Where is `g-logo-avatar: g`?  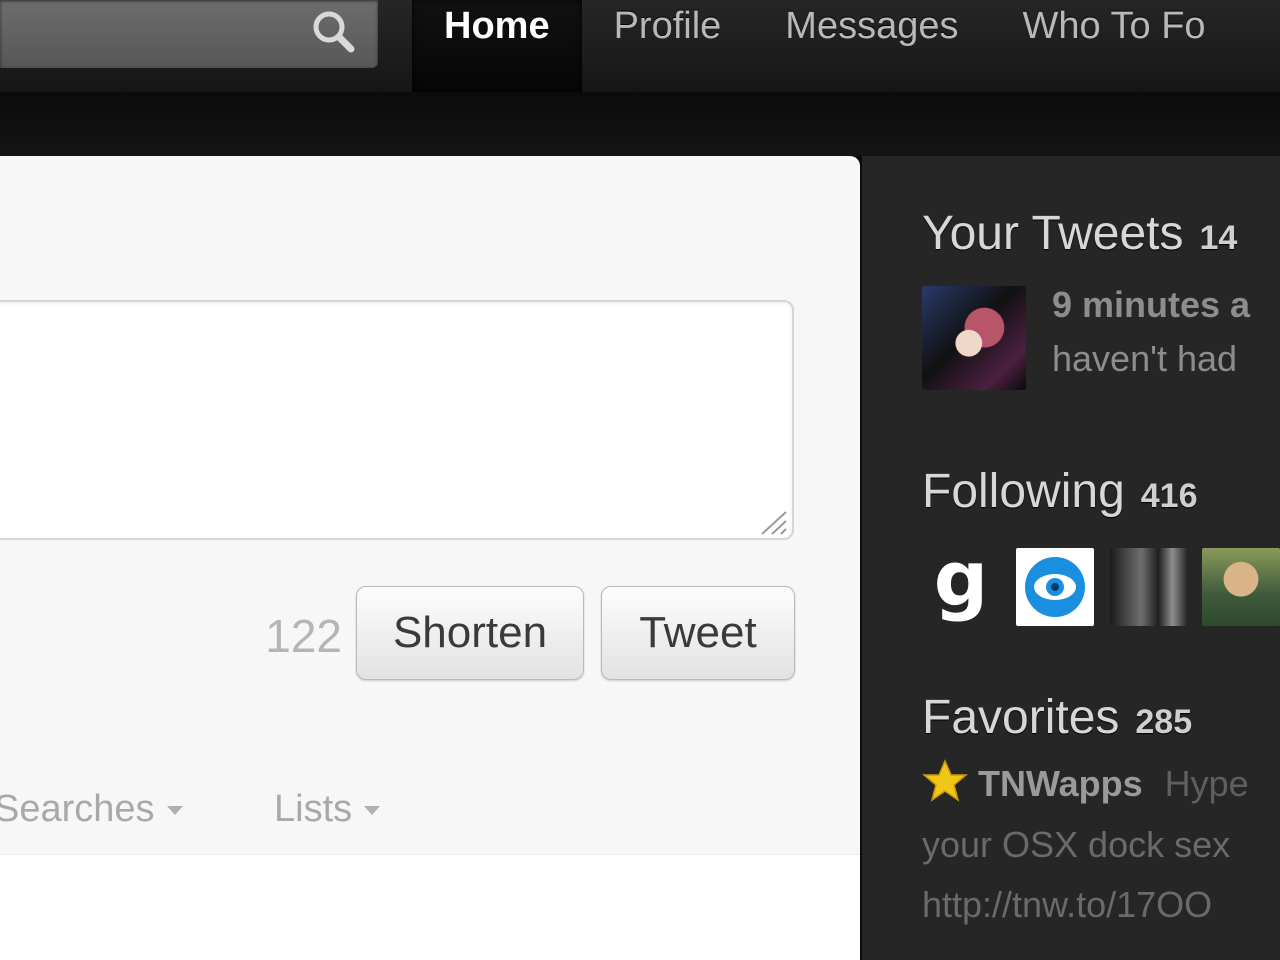
g-logo-avatar: g is located at coordinates (961, 580).